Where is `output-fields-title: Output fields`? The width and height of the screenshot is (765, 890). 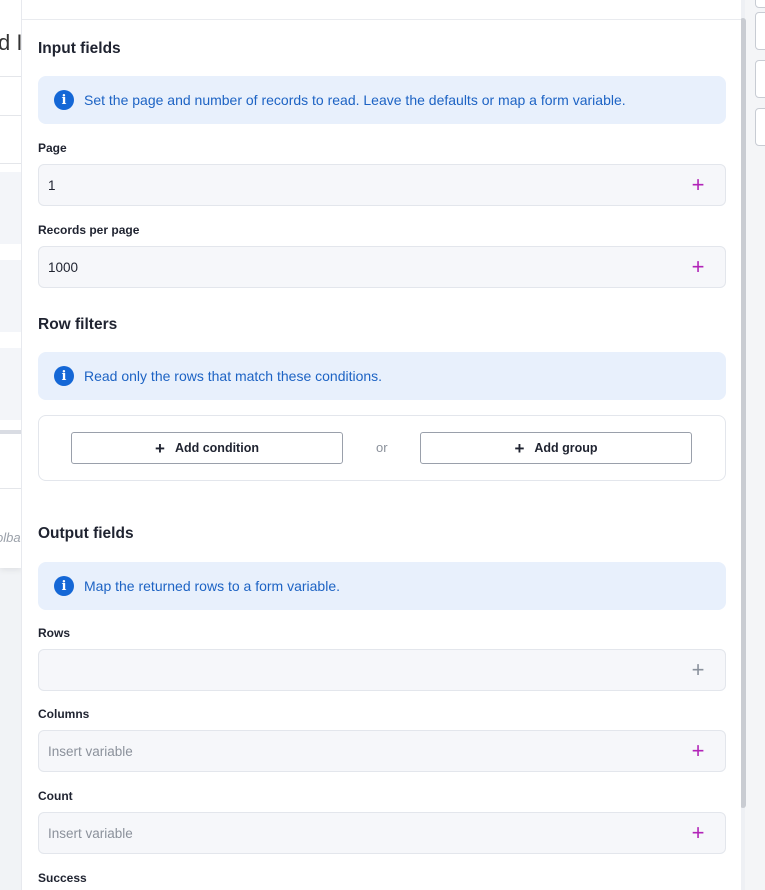 output-fields-title: Output fields is located at coordinates (86, 533).